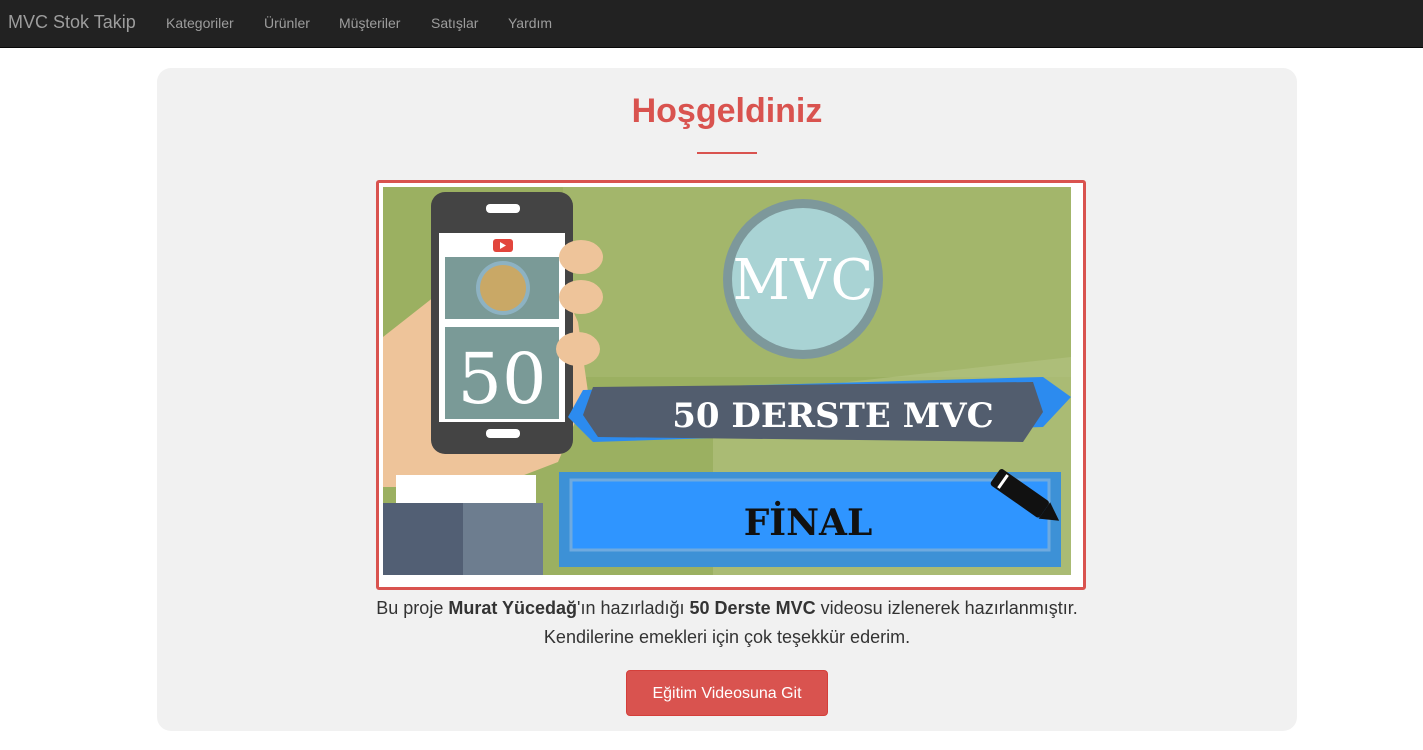 The width and height of the screenshot is (1423, 750). I want to click on author-name: Murat Yücedağ, so click(513, 608).